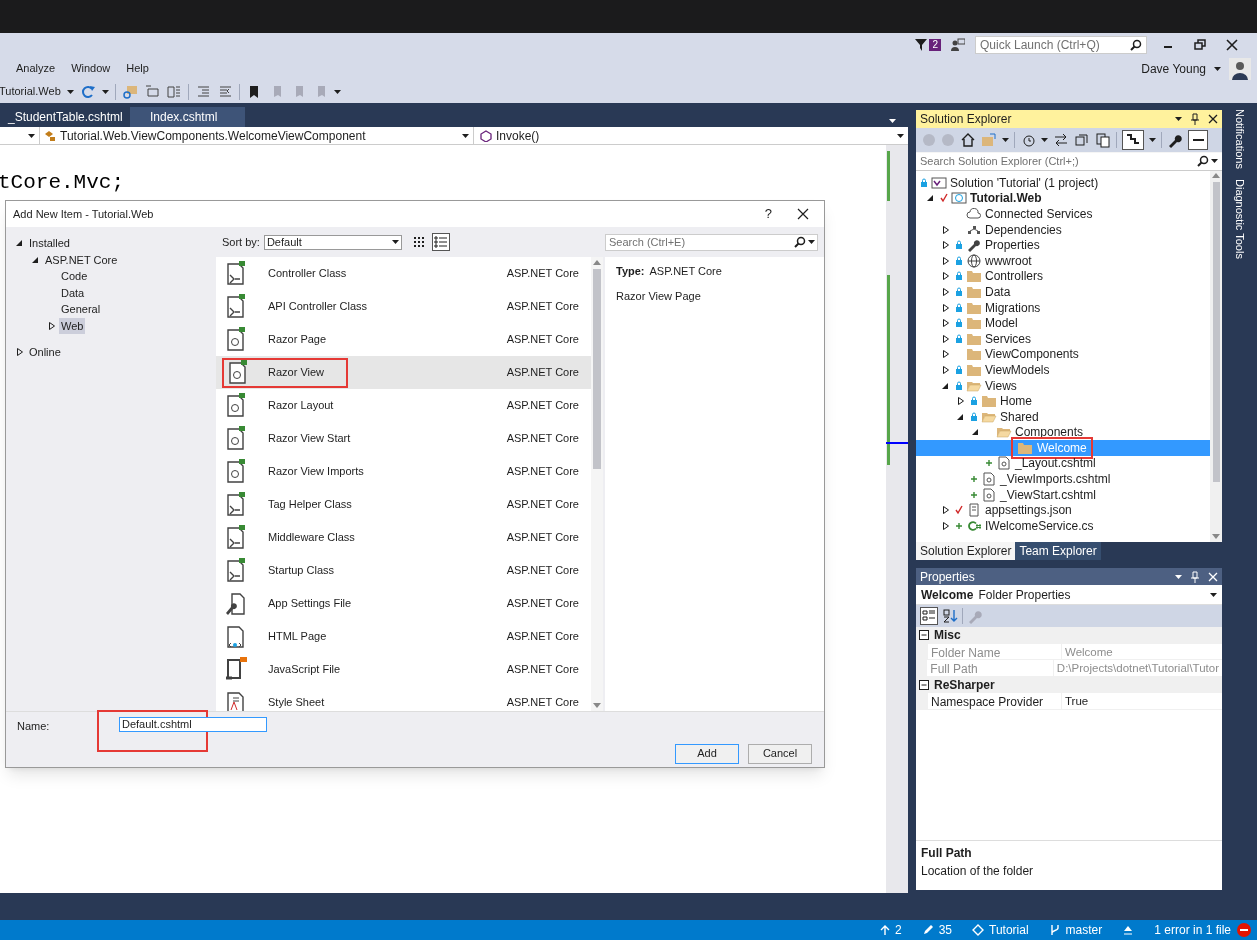 The height and width of the screenshot is (940, 1257). Describe the element at coordinates (403, 636) in the screenshot. I see `template-item: HTML Page ASP.NET Core` at that location.